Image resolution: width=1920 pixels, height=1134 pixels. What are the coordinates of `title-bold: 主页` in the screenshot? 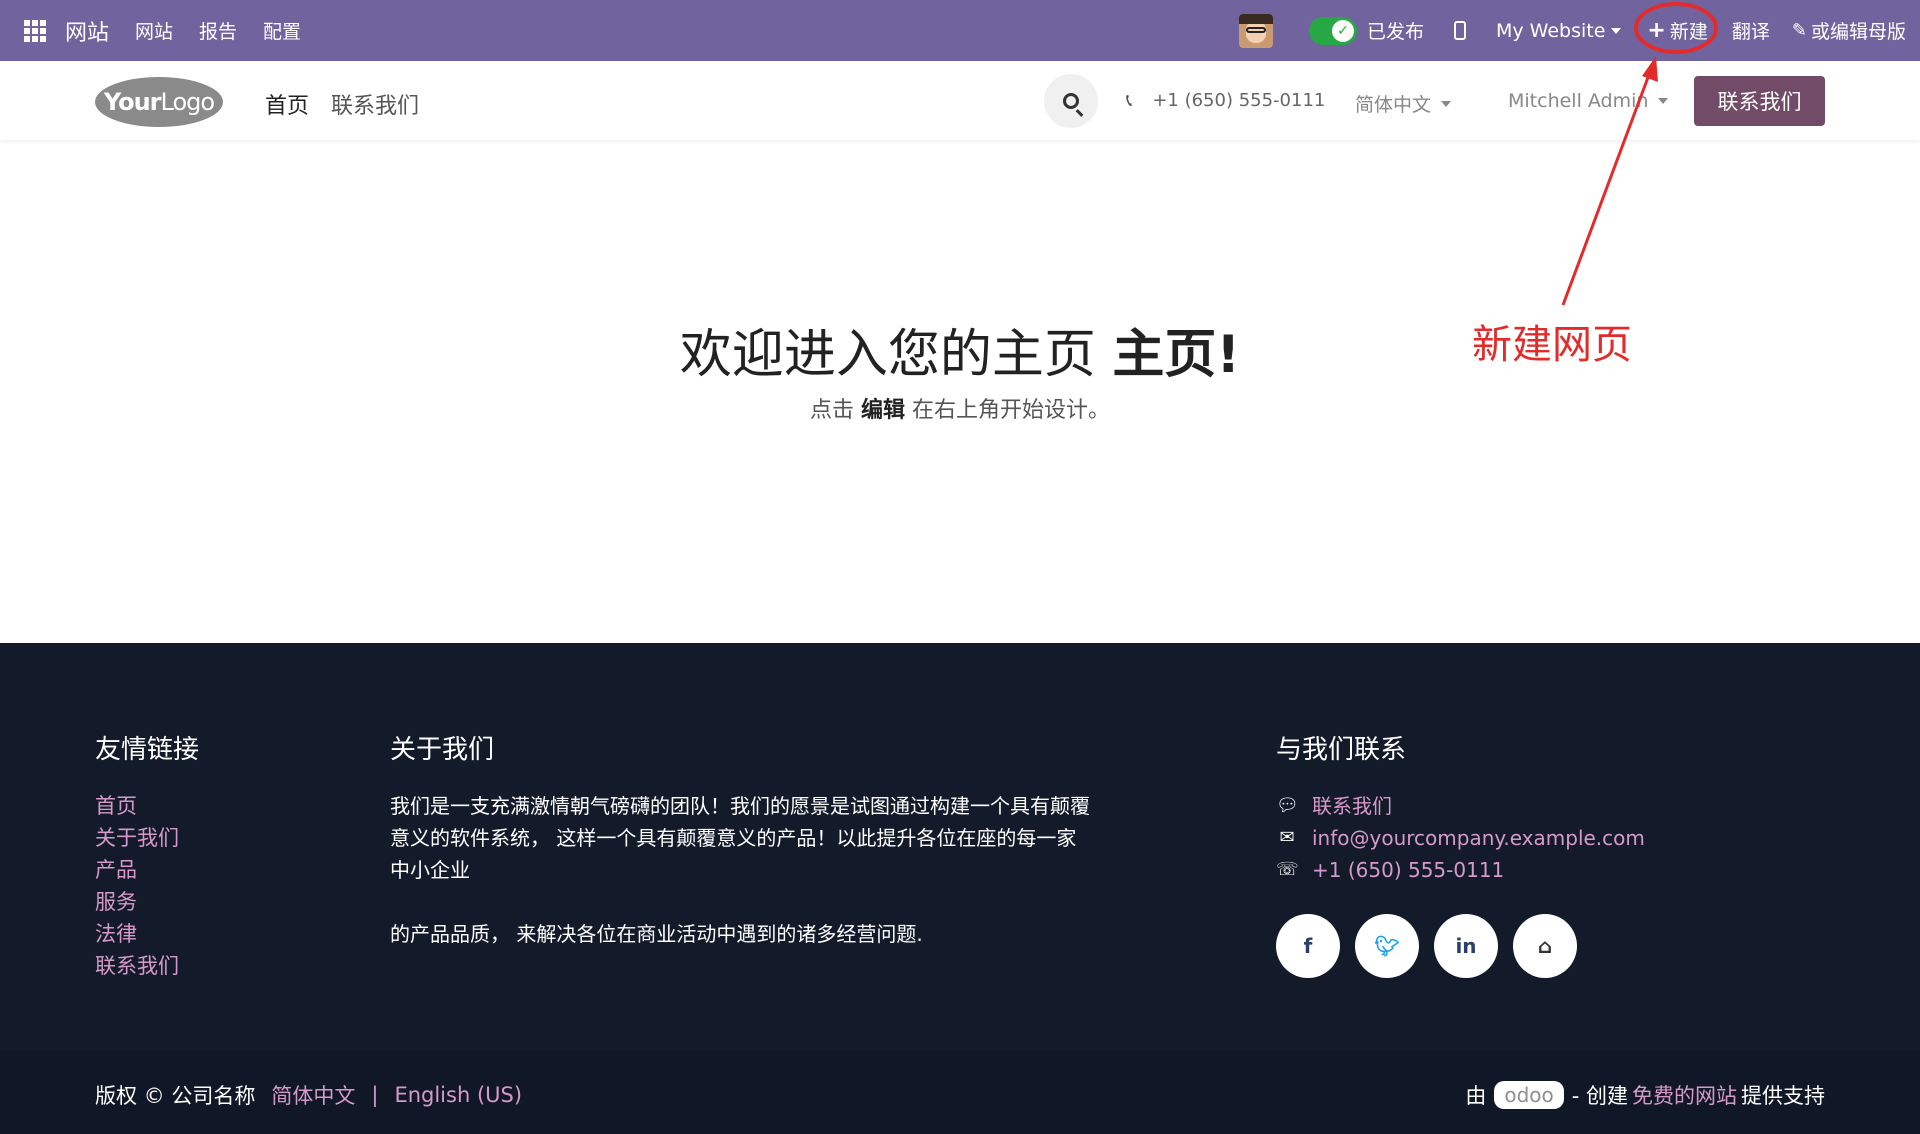 It's located at (1164, 355).